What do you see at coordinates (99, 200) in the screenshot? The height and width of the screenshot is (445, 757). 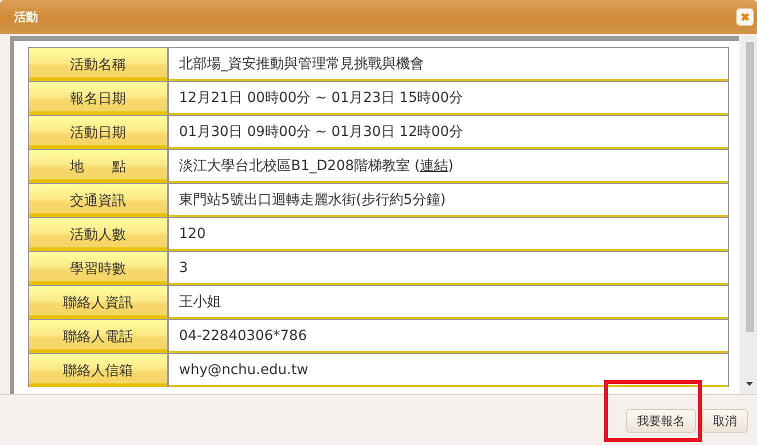 I see `field-label: 交通資訊` at bounding box center [99, 200].